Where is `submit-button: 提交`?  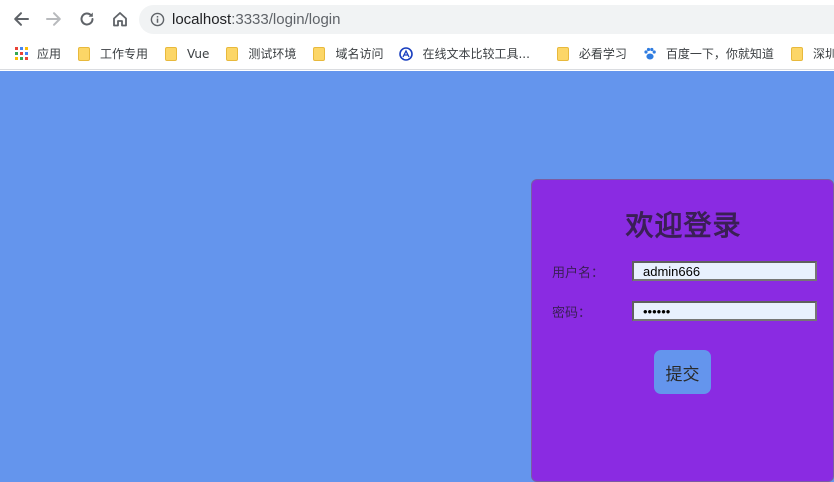 submit-button: 提交 is located at coordinates (682, 372).